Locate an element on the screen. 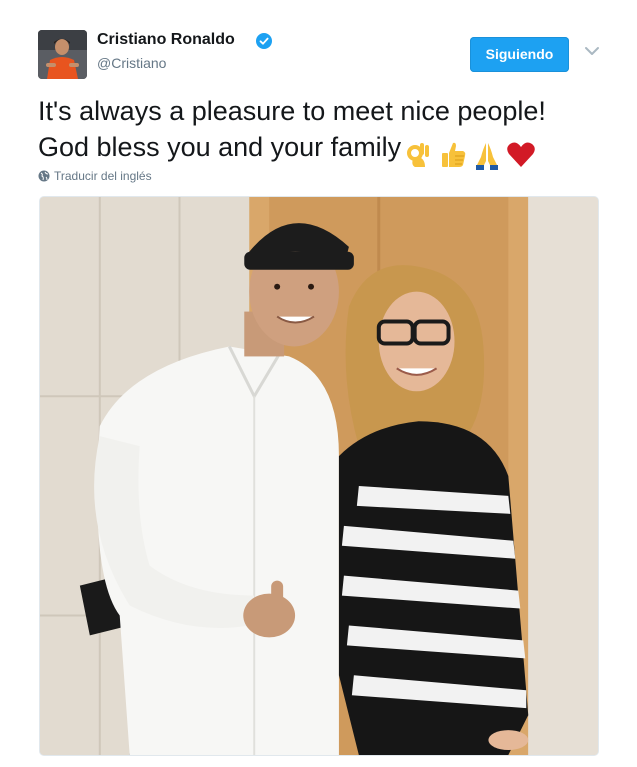 The height and width of the screenshot is (767, 637). chevron-down-icon is located at coordinates (592, 51).